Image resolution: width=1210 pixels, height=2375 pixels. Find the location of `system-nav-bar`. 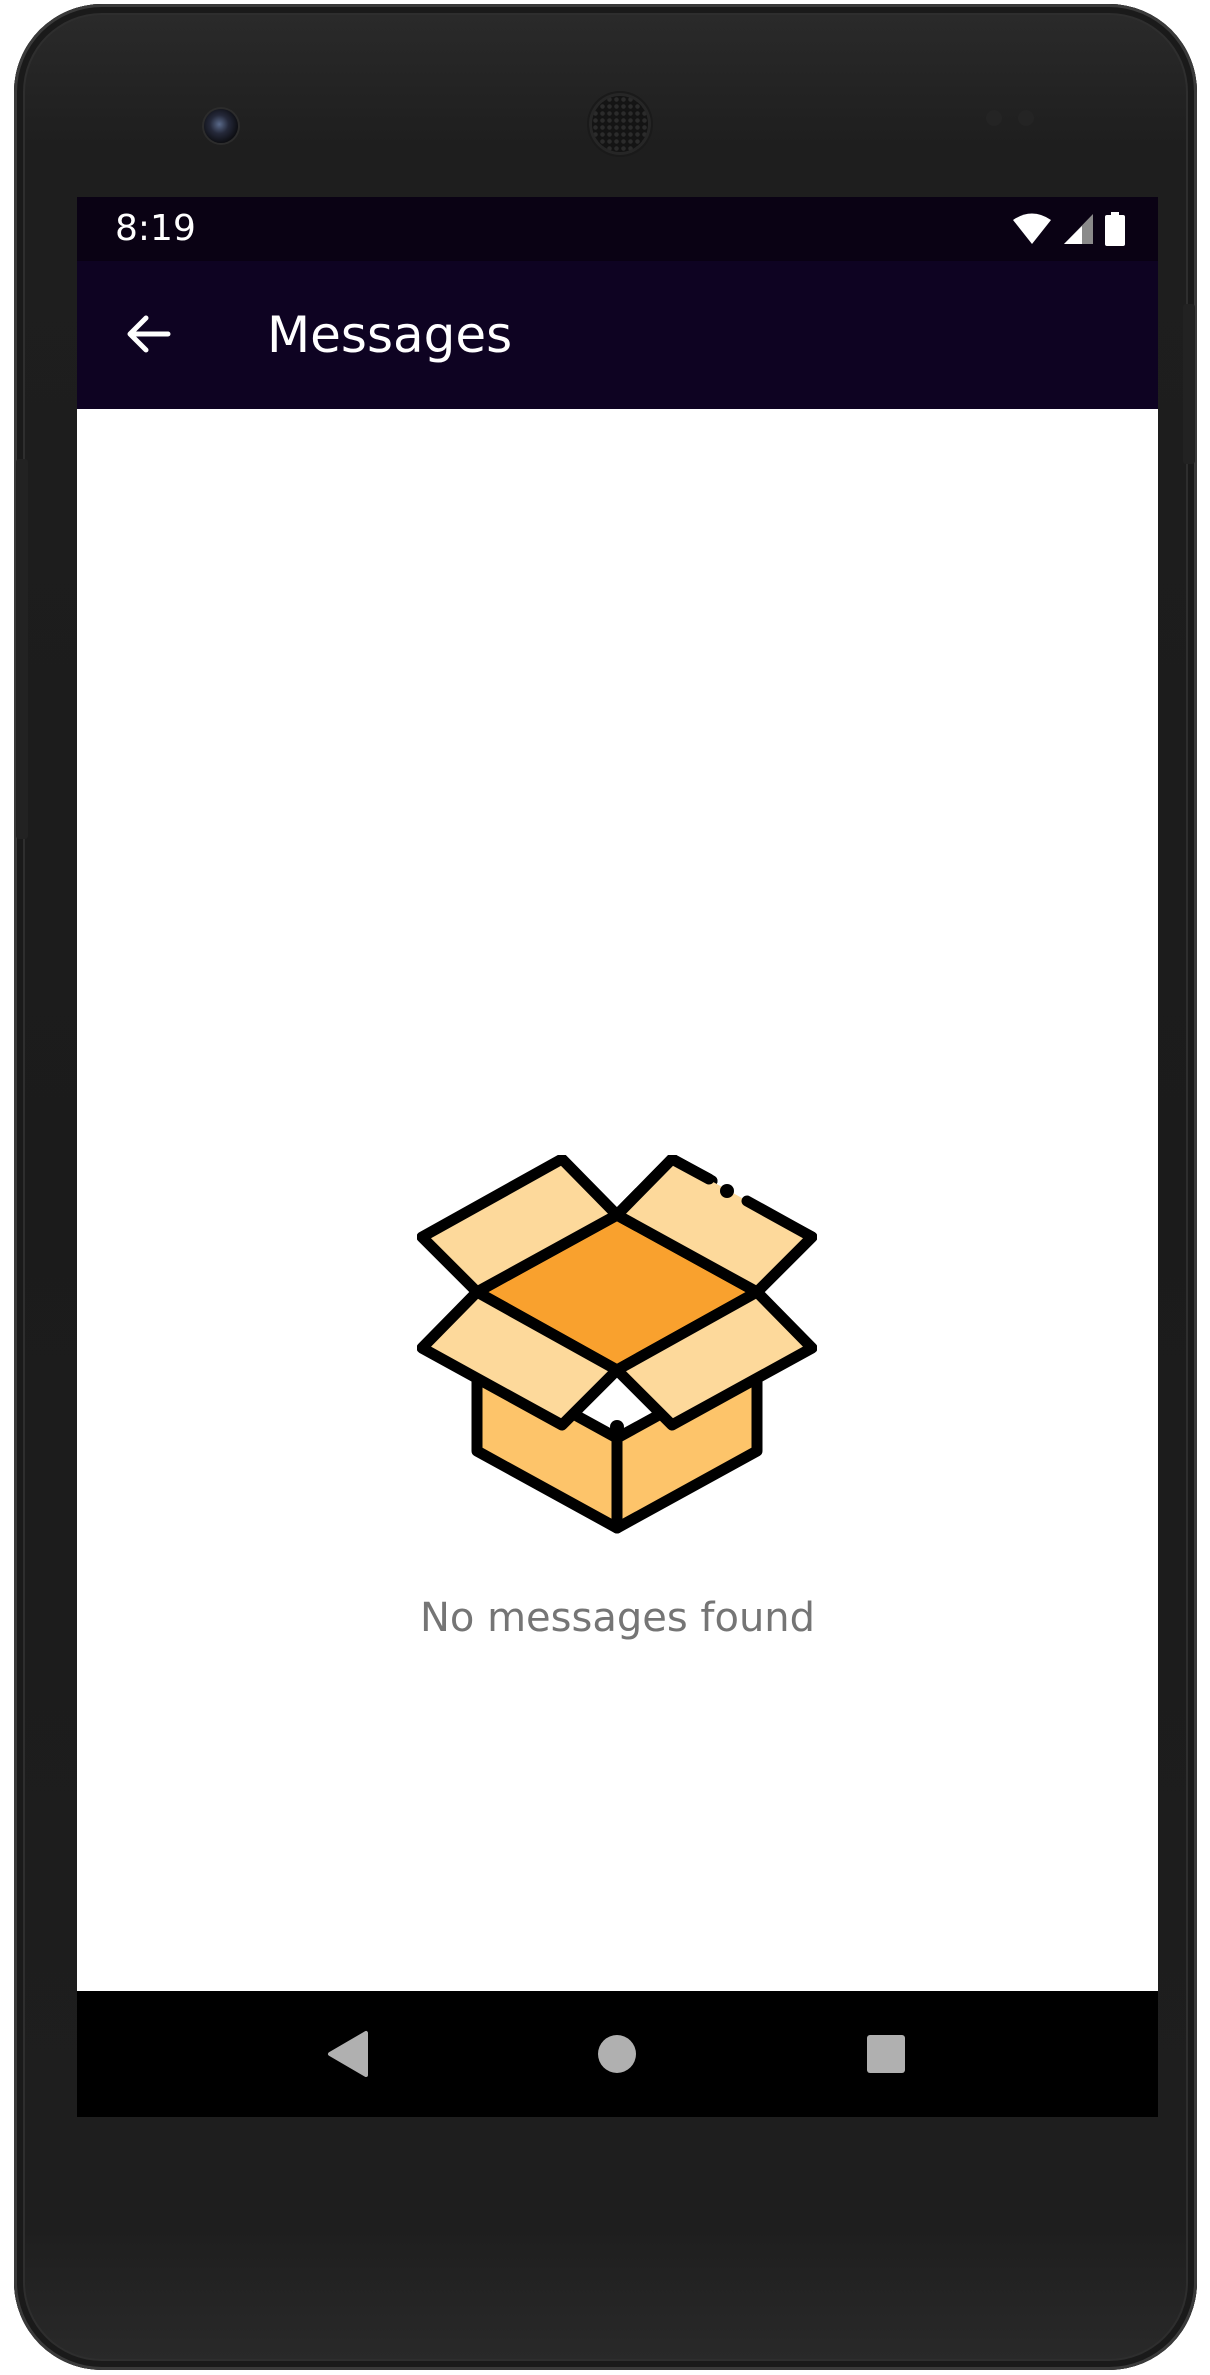

system-nav-bar is located at coordinates (617, 2054).